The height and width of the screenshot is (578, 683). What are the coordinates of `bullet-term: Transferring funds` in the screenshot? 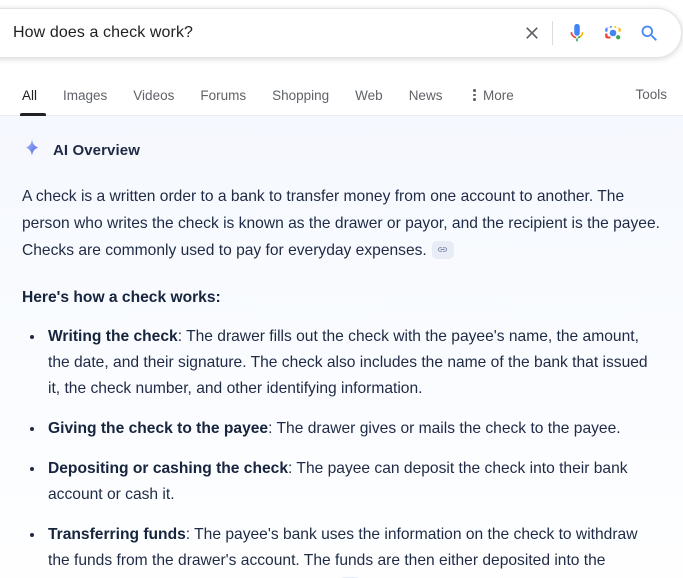 It's located at (117, 534).